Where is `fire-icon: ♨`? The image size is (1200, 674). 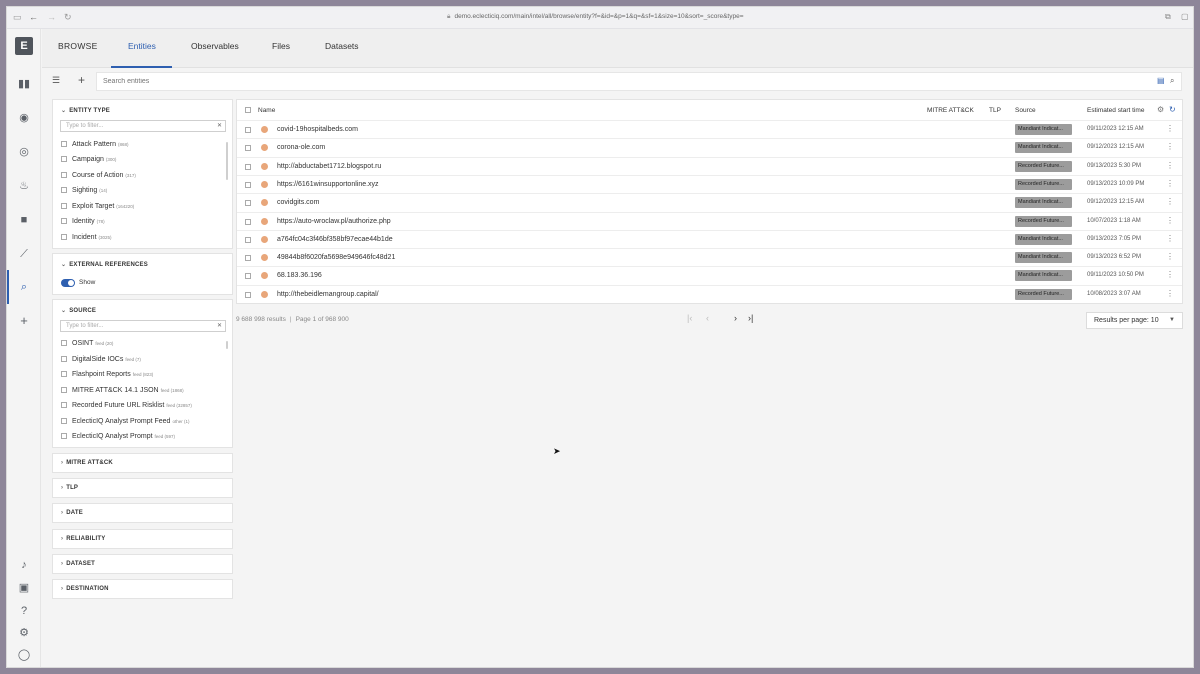
fire-icon: ♨ is located at coordinates (24, 186).